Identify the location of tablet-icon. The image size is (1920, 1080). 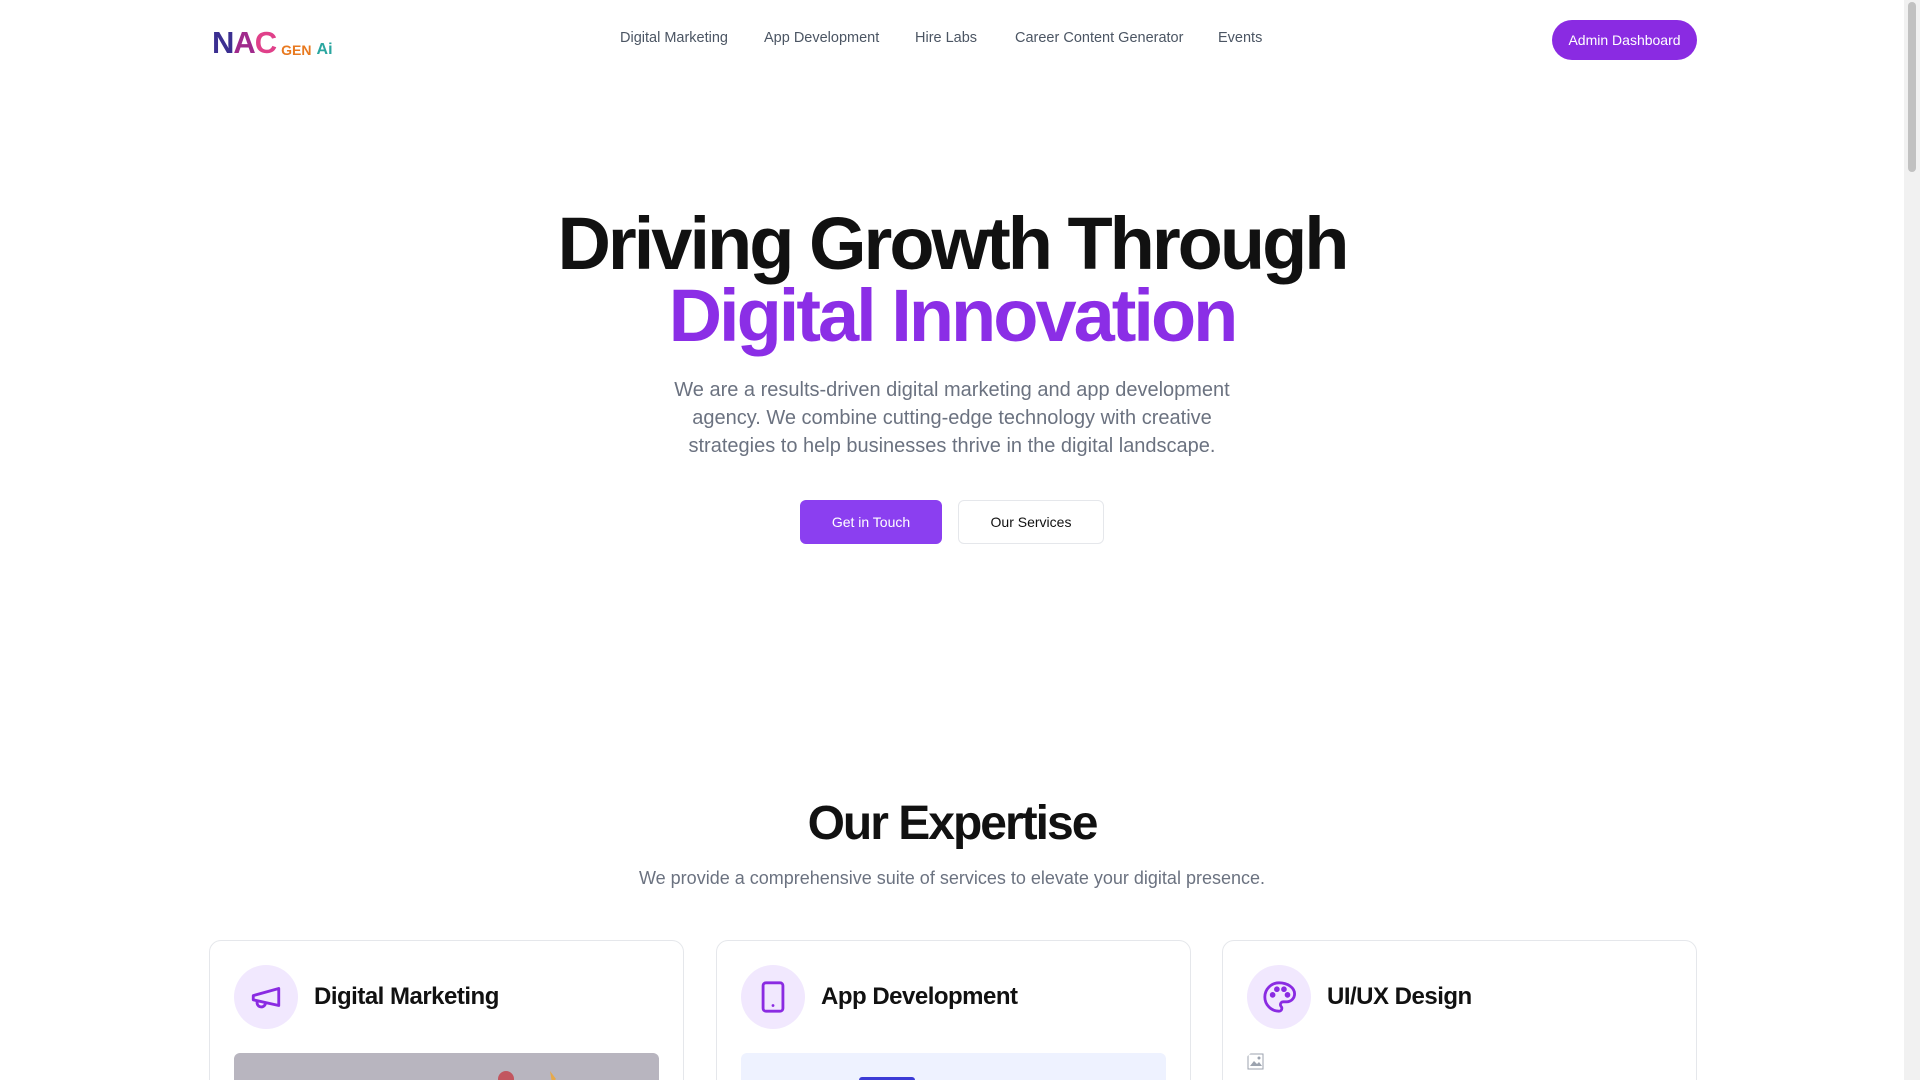
(773, 997).